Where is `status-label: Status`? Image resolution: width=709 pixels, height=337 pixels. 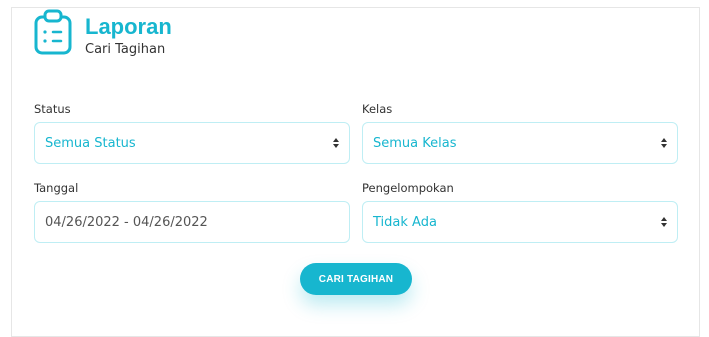 status-label: Status is located at coordinates (52, 109).